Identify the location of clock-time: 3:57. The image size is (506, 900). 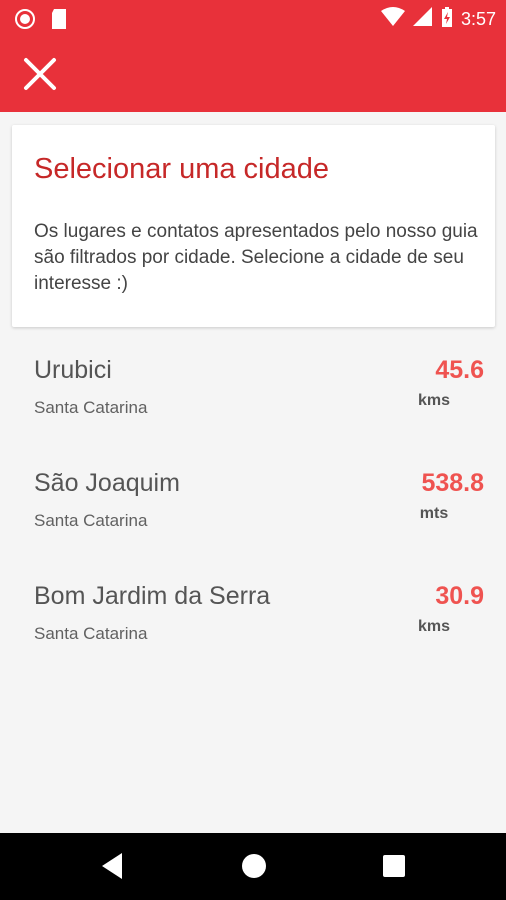
(478, 19).